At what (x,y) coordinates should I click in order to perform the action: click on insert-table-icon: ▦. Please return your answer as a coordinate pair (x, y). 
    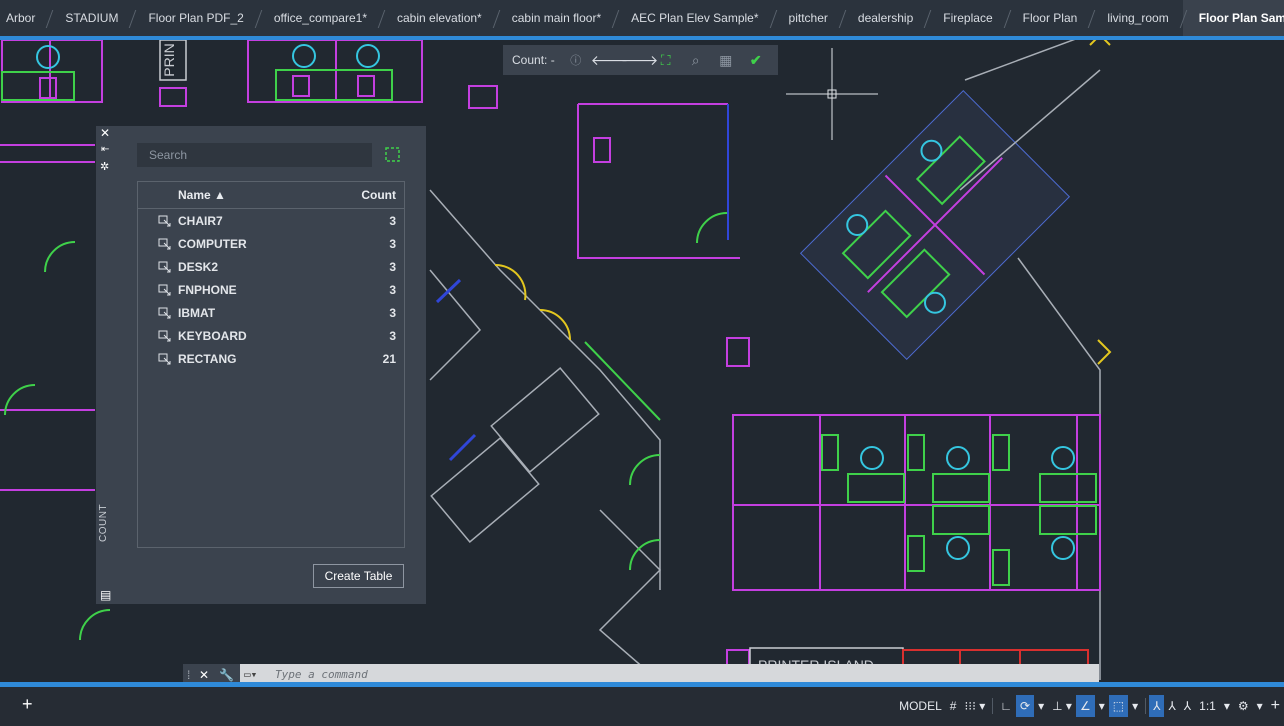
    Looking at the image, I should click on (726, 60).